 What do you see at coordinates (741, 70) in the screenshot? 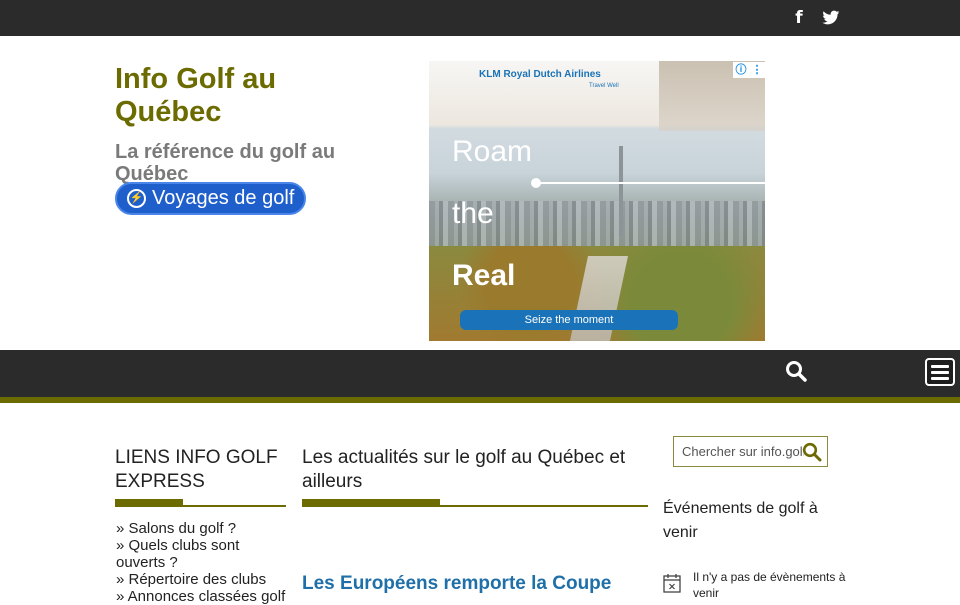
I see `adchoices-info-icon: ⓘ` at bounding box center [741, 70].